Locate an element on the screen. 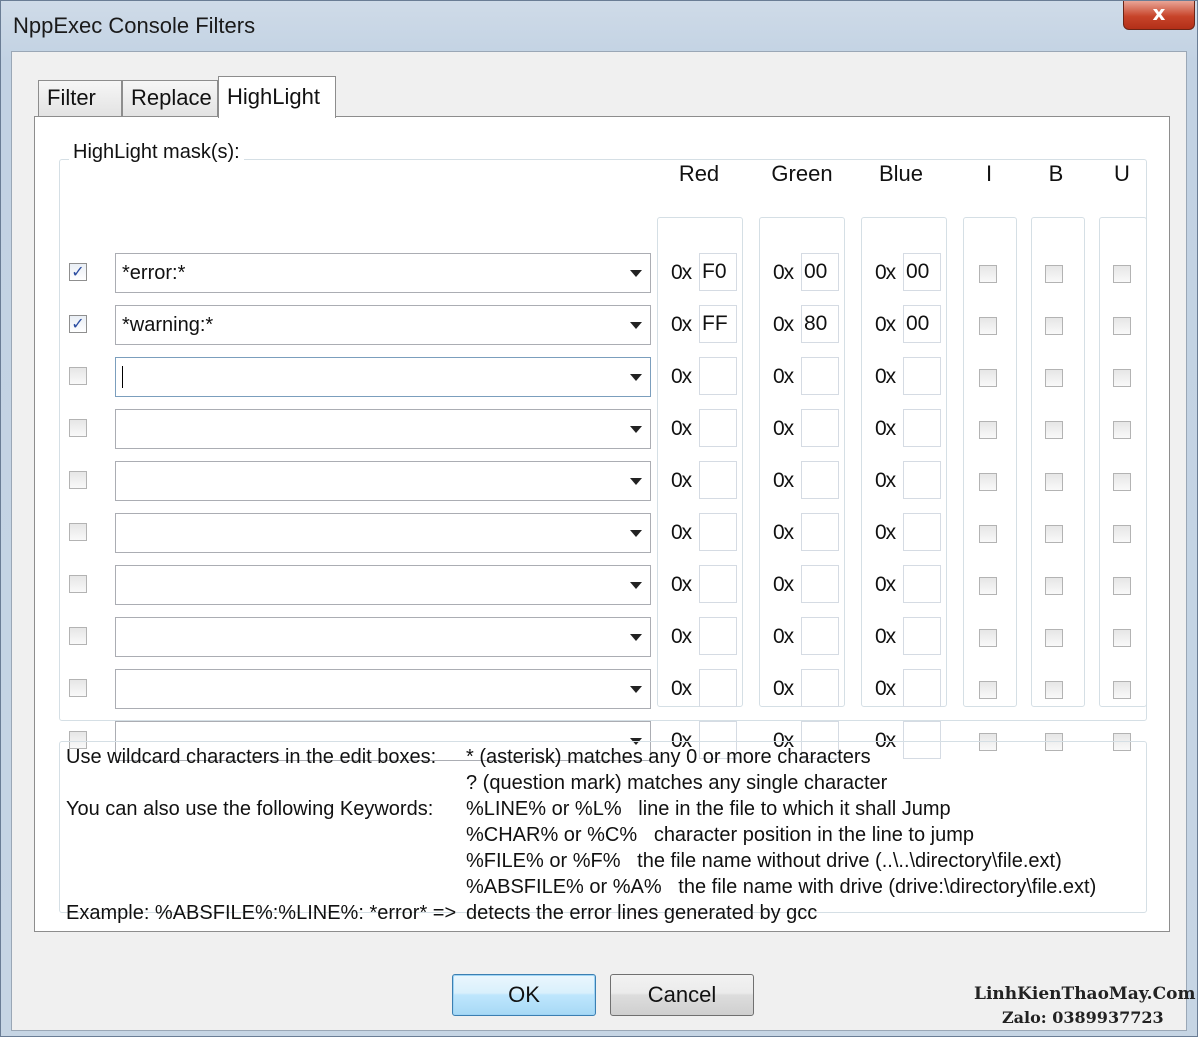 This screenshot has height=1037, width=1198. close-button: x is located at coordinates (1159, 15).